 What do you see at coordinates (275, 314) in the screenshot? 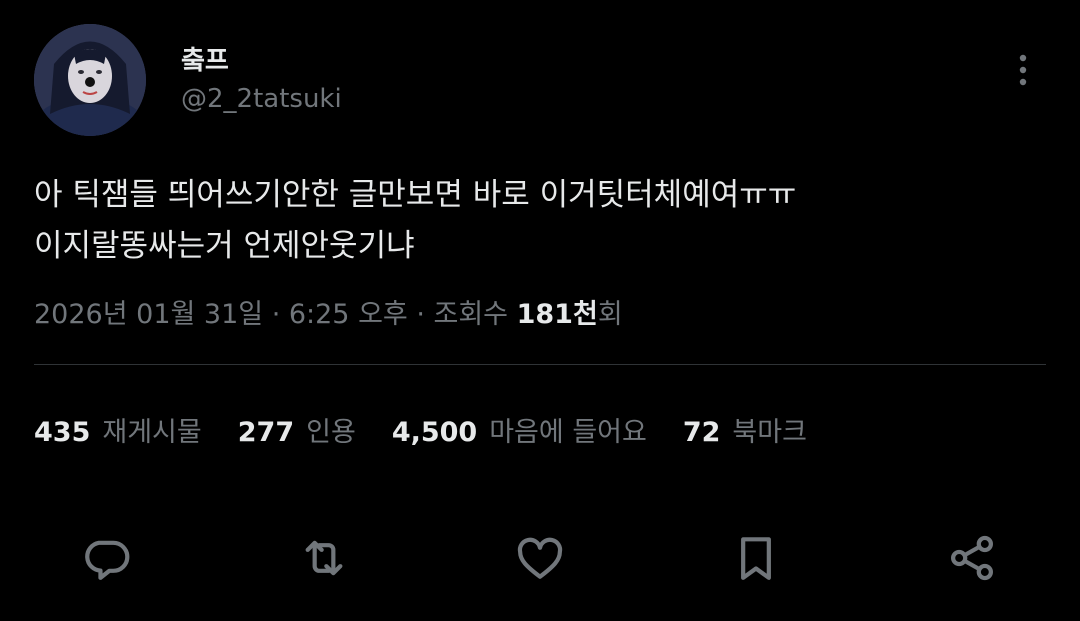
I see `timestamp: 2026년 01월 31일 · 6:25 오후 · 조회수` at bounding box center [275, 314].